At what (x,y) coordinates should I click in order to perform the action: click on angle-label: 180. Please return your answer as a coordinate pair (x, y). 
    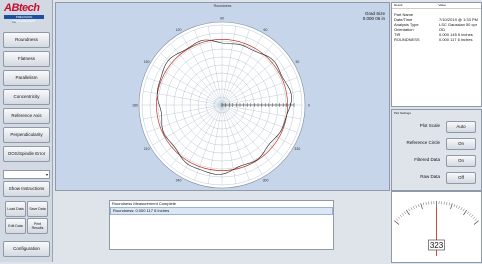
    Looking at the image, I should click on (135, 105).